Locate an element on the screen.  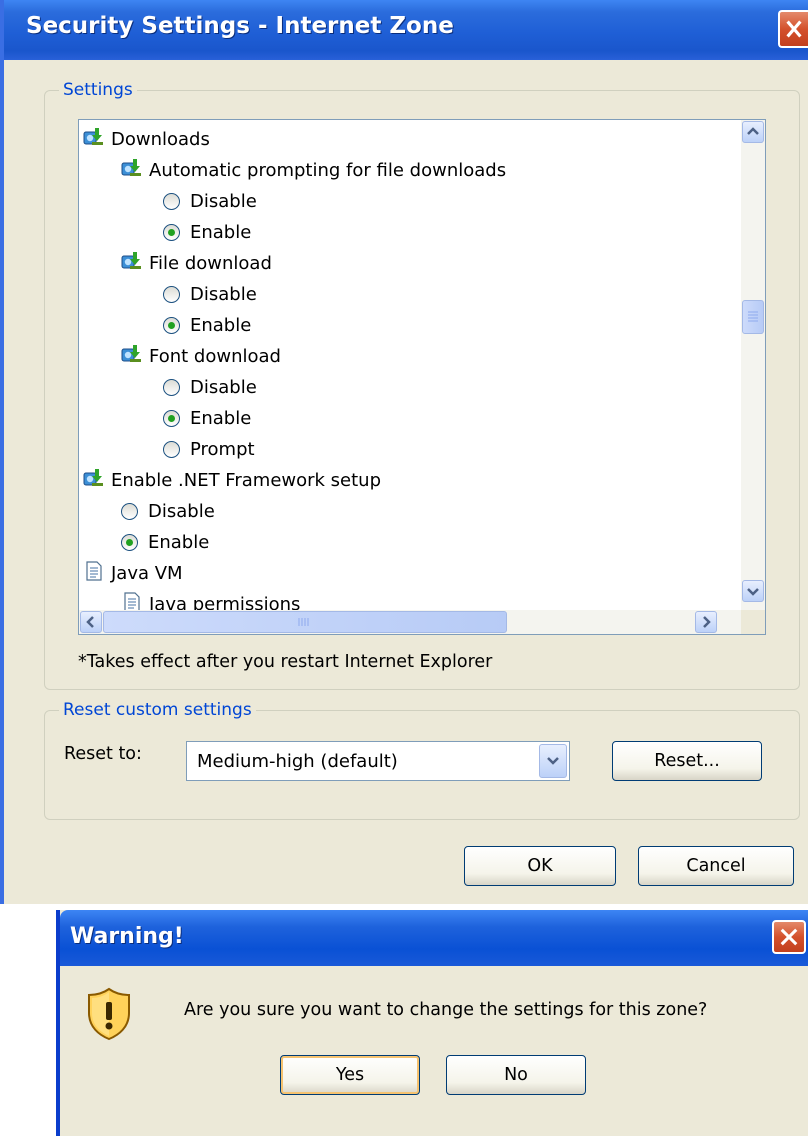
tree-item-label: Automatic prompting for file downloads is located at coordinates (328, 170).